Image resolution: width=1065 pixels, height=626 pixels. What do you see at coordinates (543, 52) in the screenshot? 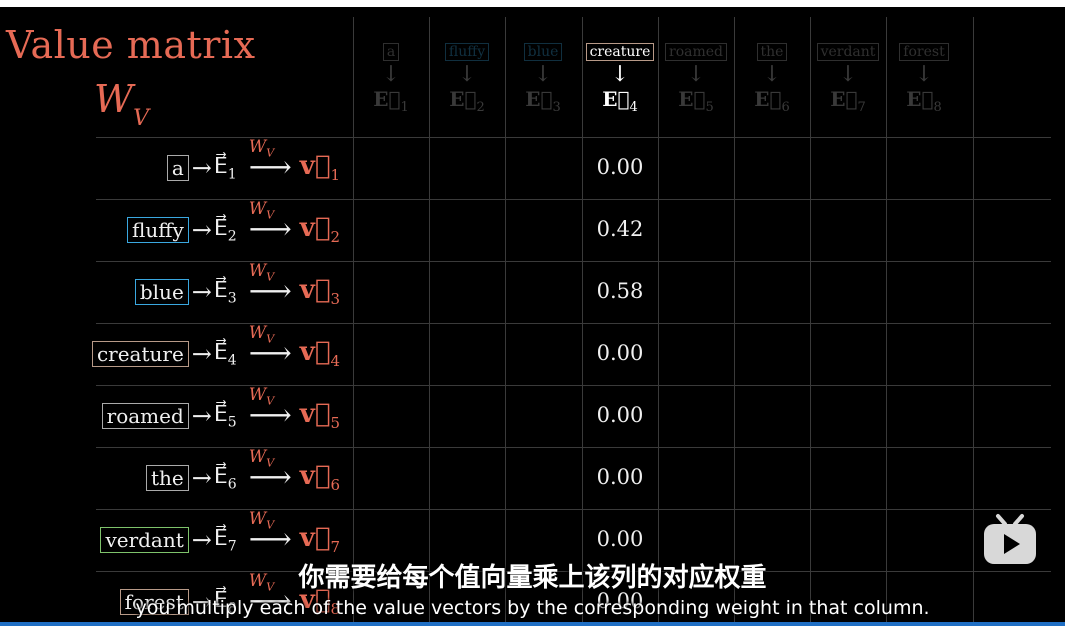
I see `column-word: blue` at bounding box center [543, 52].